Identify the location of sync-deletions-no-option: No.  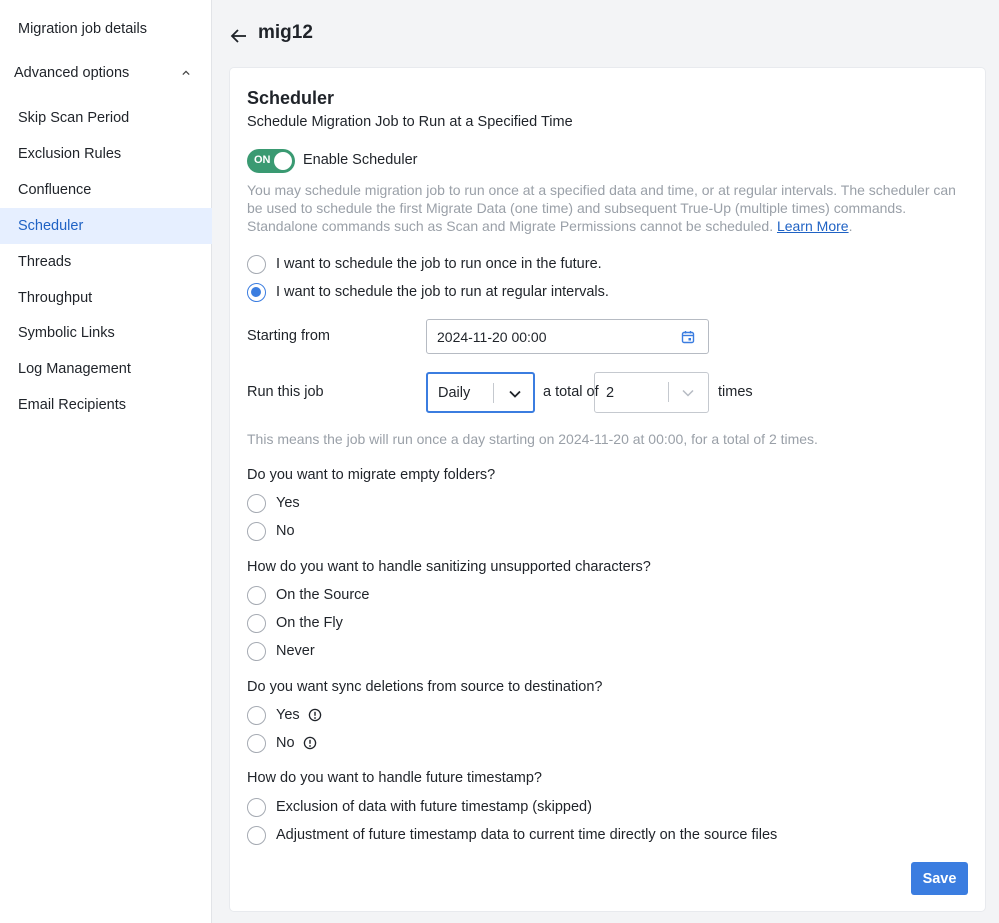
(282, 743).